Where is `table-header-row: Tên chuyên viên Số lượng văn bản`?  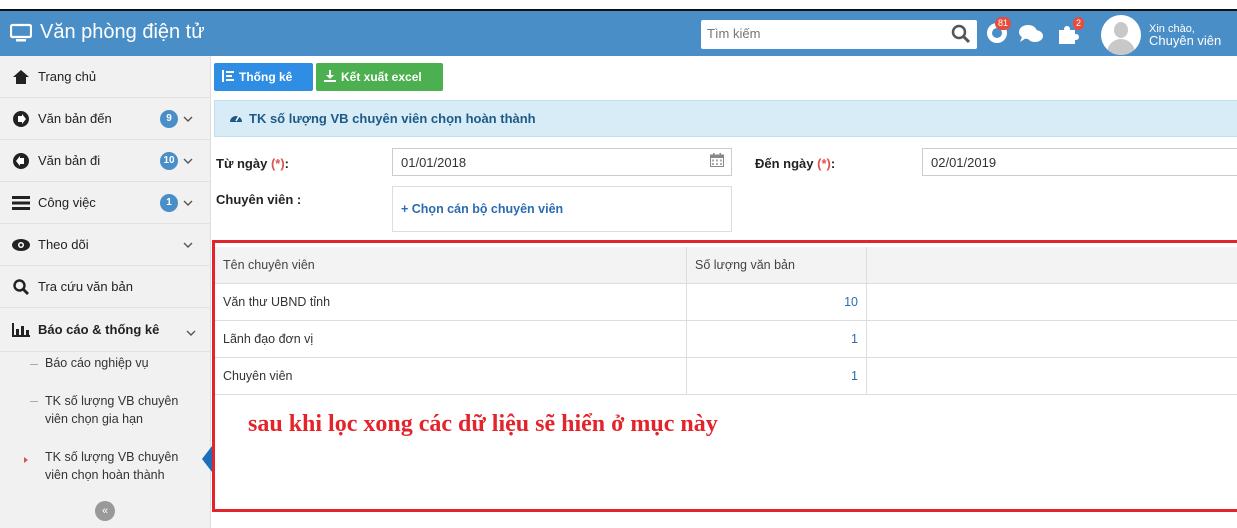 table-header-row: Tên chuyên viên Số lượng văn bản is located at coordinates (726, 265).